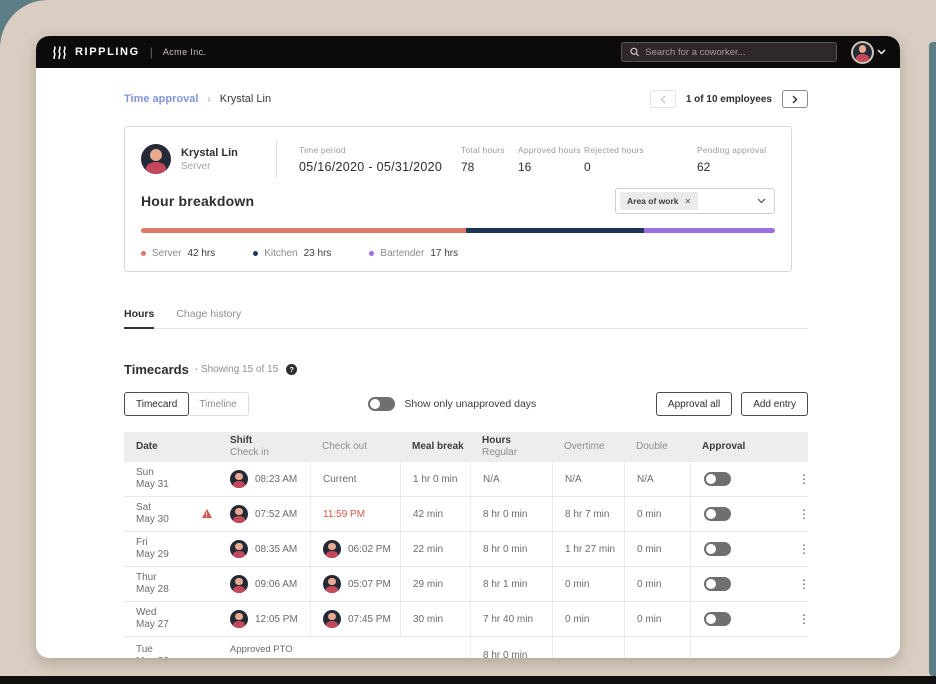 The height and width of the screenshot is (684, 936). Describe the element at coordinates (303, 230) in the screenshot. I see `bar-segment-server` at that location.